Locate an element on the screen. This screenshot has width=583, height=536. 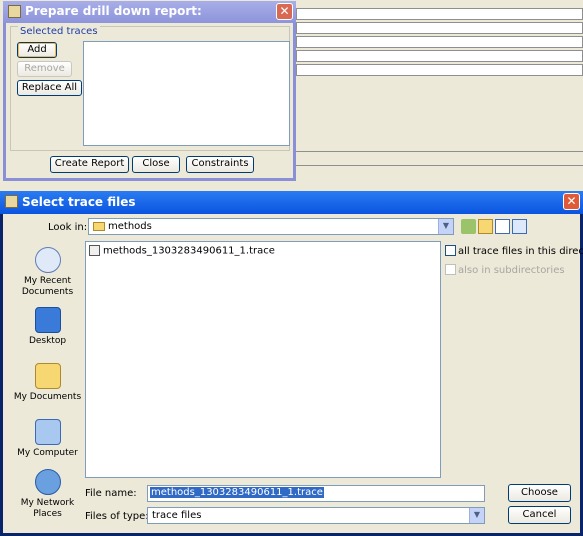
files-of-type-combo: trace files ▼ is located at coordinates (316, 515).